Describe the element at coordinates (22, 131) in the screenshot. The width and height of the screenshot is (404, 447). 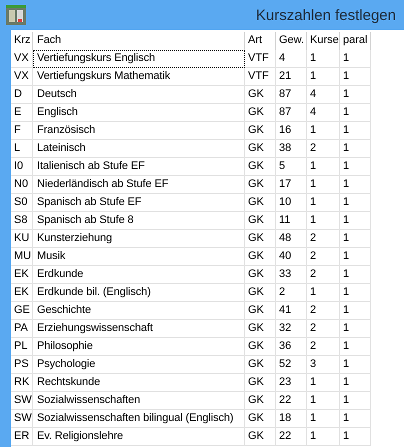
I see `table-cell: F` at that location.